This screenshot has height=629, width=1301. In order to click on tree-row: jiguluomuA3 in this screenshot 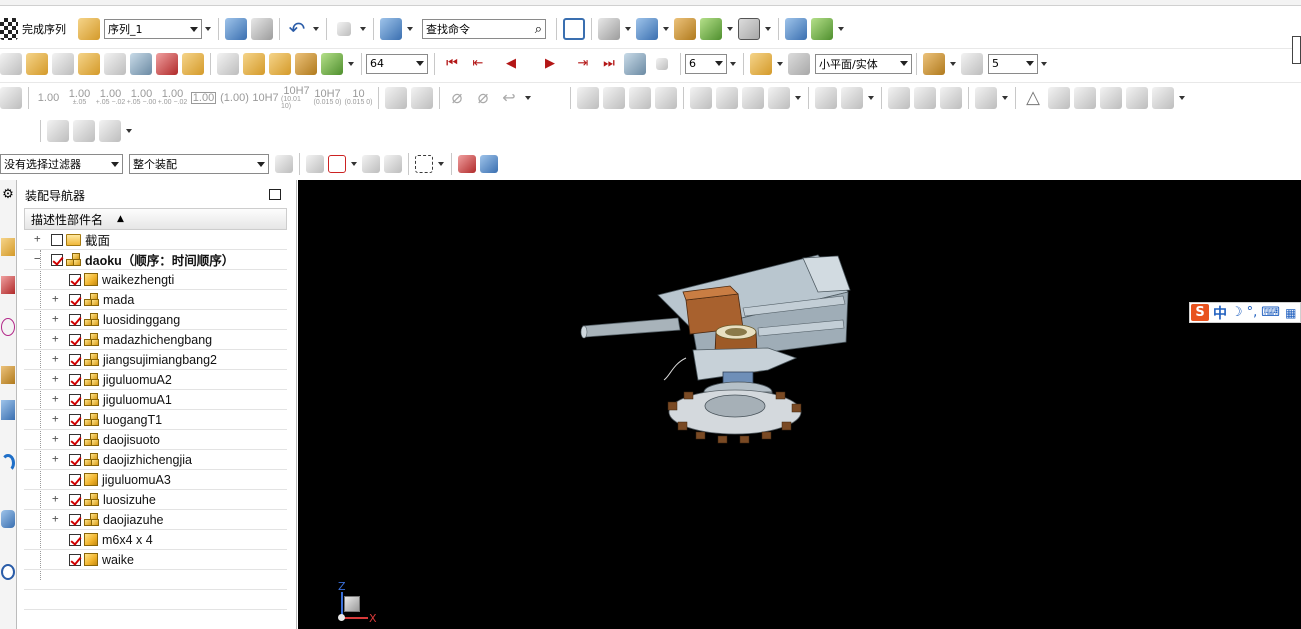, I will do `click(155, 480)`.